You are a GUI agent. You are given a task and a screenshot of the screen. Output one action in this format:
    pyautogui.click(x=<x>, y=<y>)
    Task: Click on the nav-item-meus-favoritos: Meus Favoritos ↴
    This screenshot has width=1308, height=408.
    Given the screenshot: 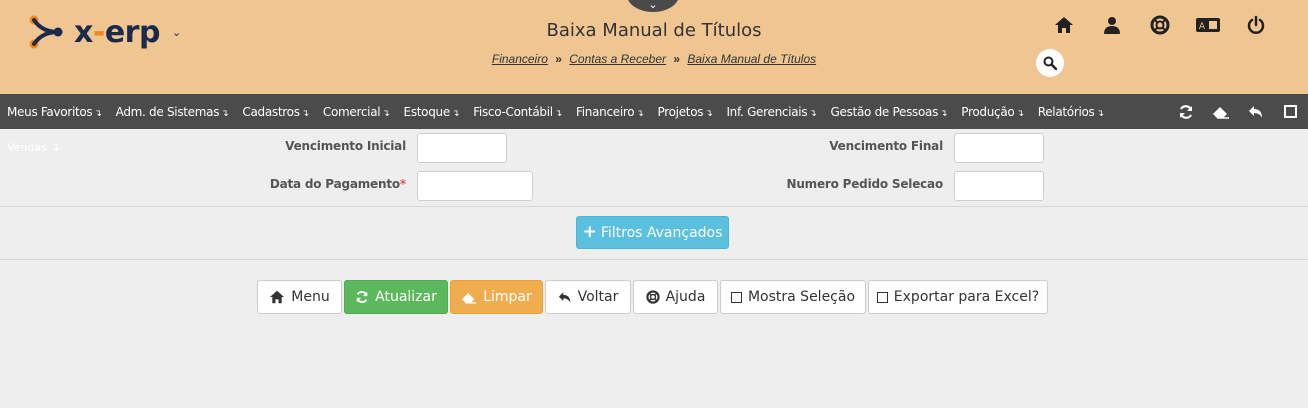 What is the action you would take?
    pyautogui.click(x=54, y=112)
    